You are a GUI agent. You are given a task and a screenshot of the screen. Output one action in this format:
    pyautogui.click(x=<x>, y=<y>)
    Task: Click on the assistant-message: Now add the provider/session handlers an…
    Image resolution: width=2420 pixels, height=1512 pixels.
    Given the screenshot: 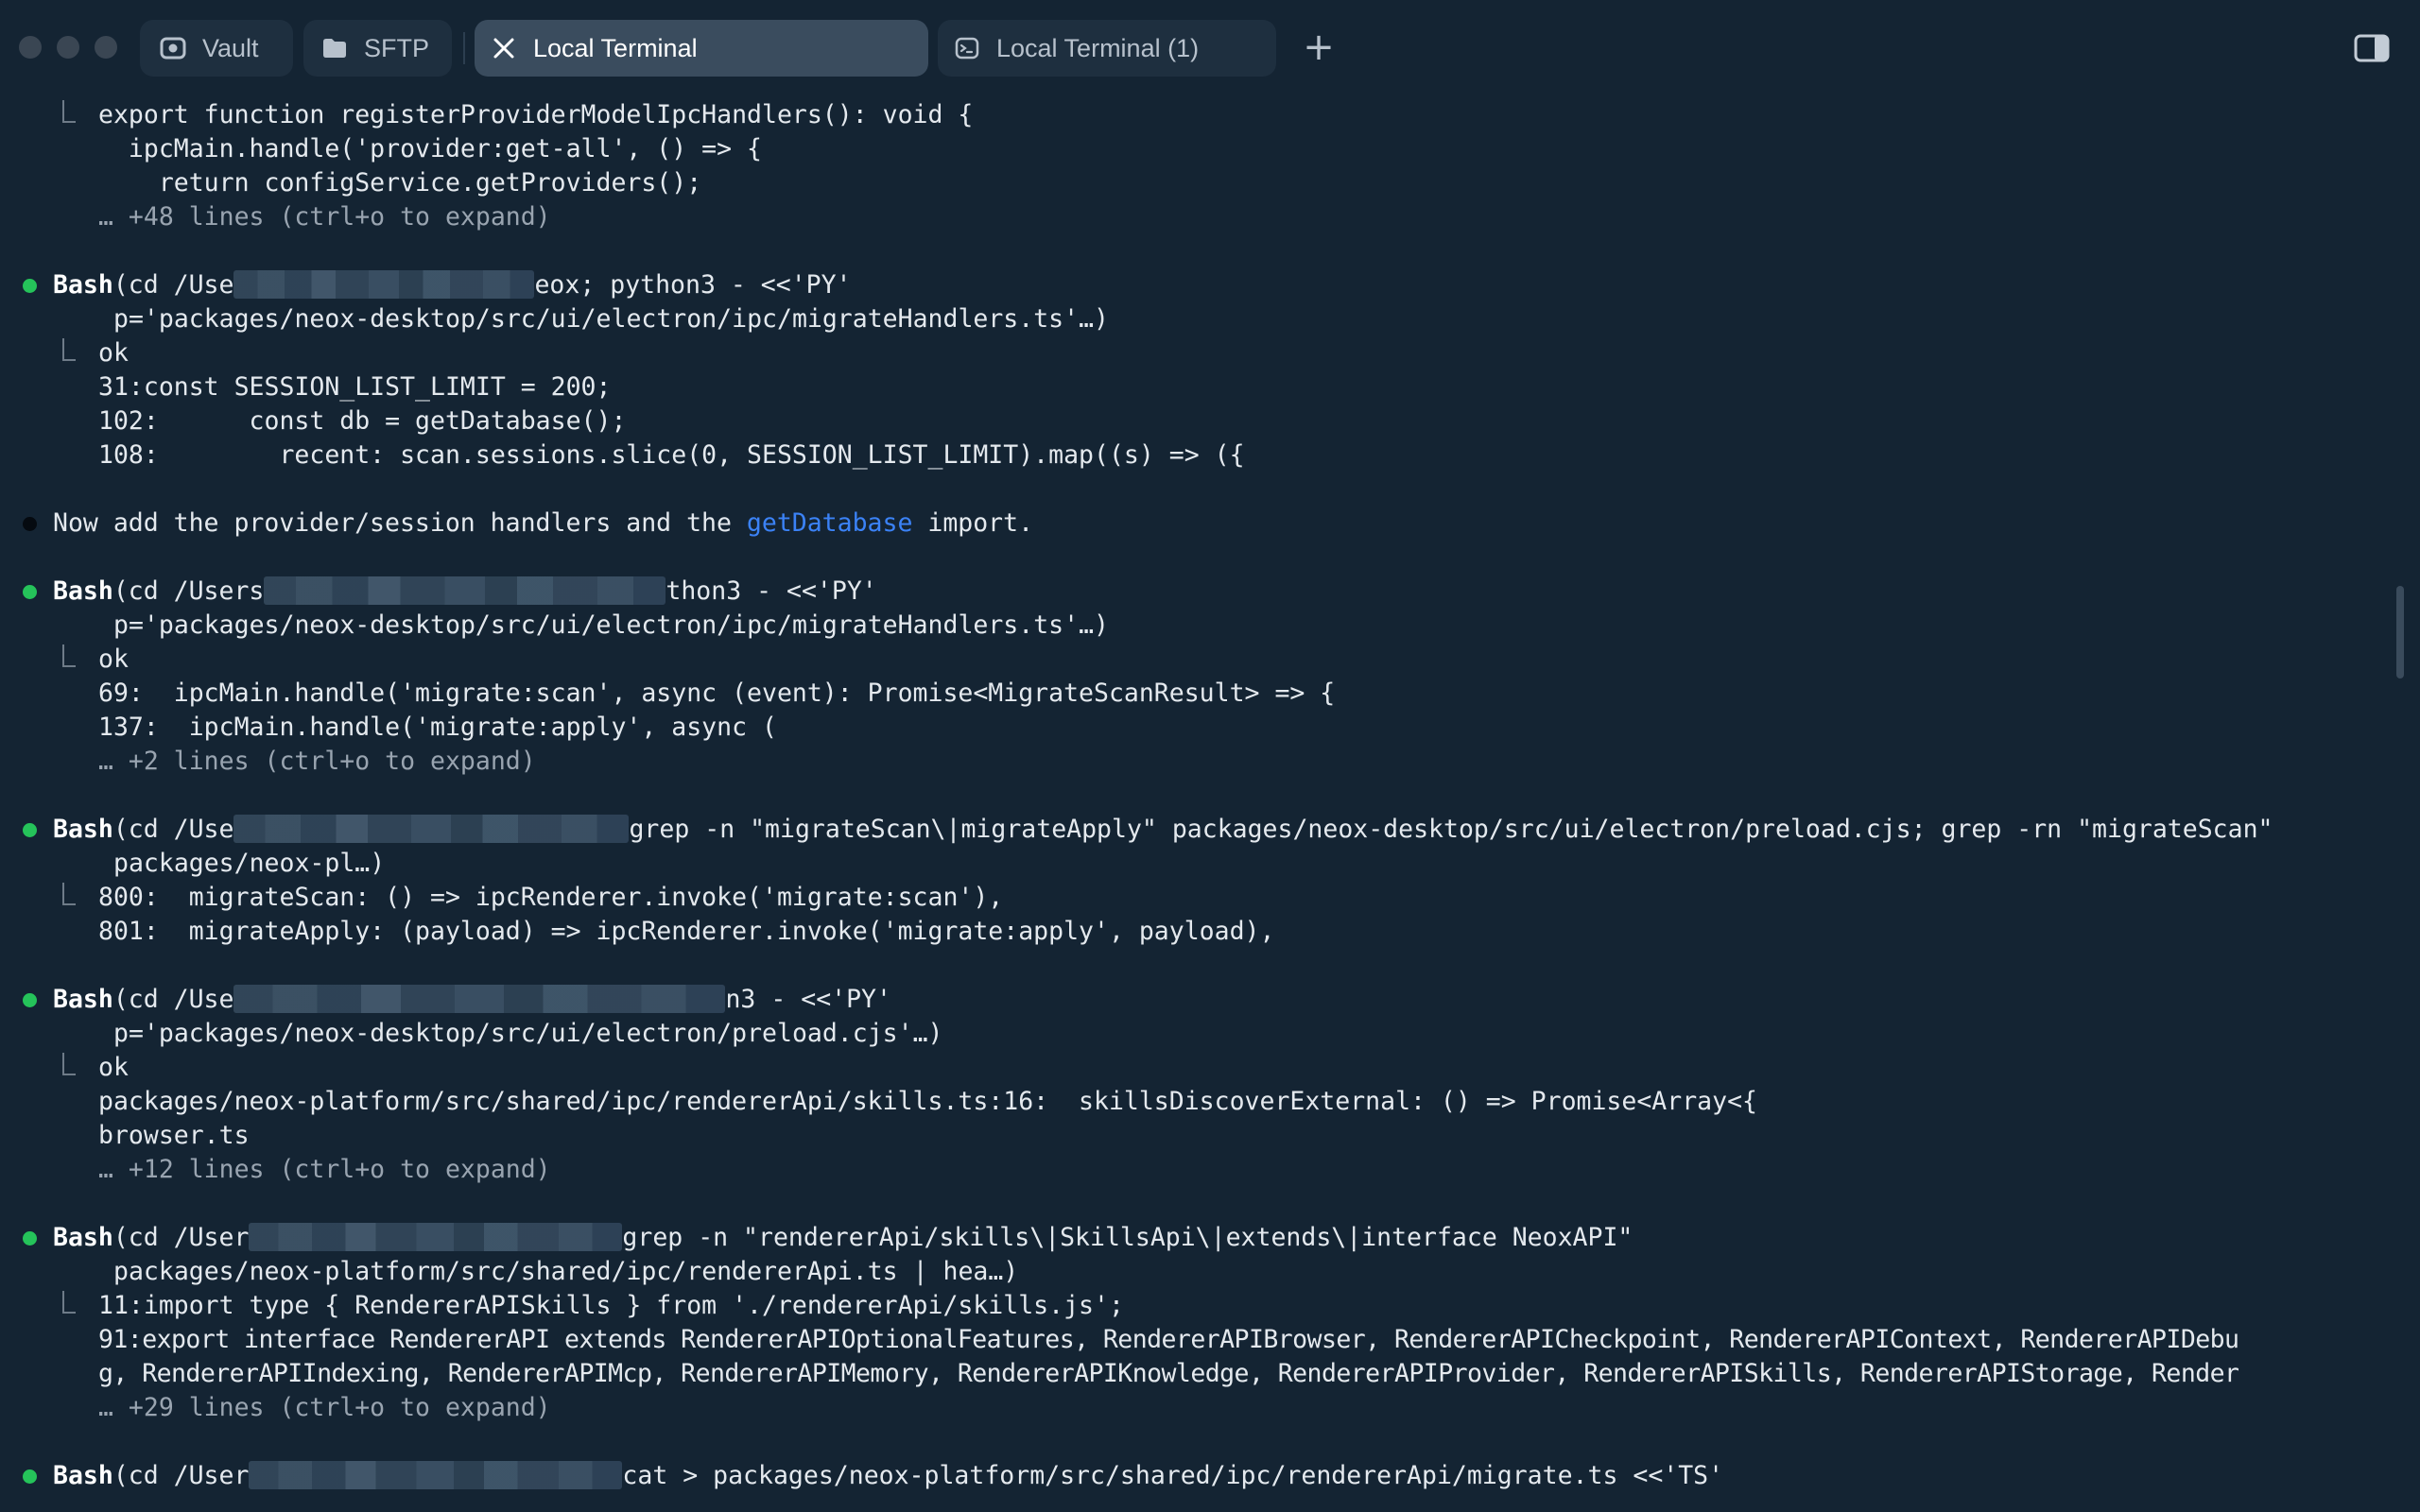 What is the action you would take?
    pyautogui.click(x=543, y=524)
    